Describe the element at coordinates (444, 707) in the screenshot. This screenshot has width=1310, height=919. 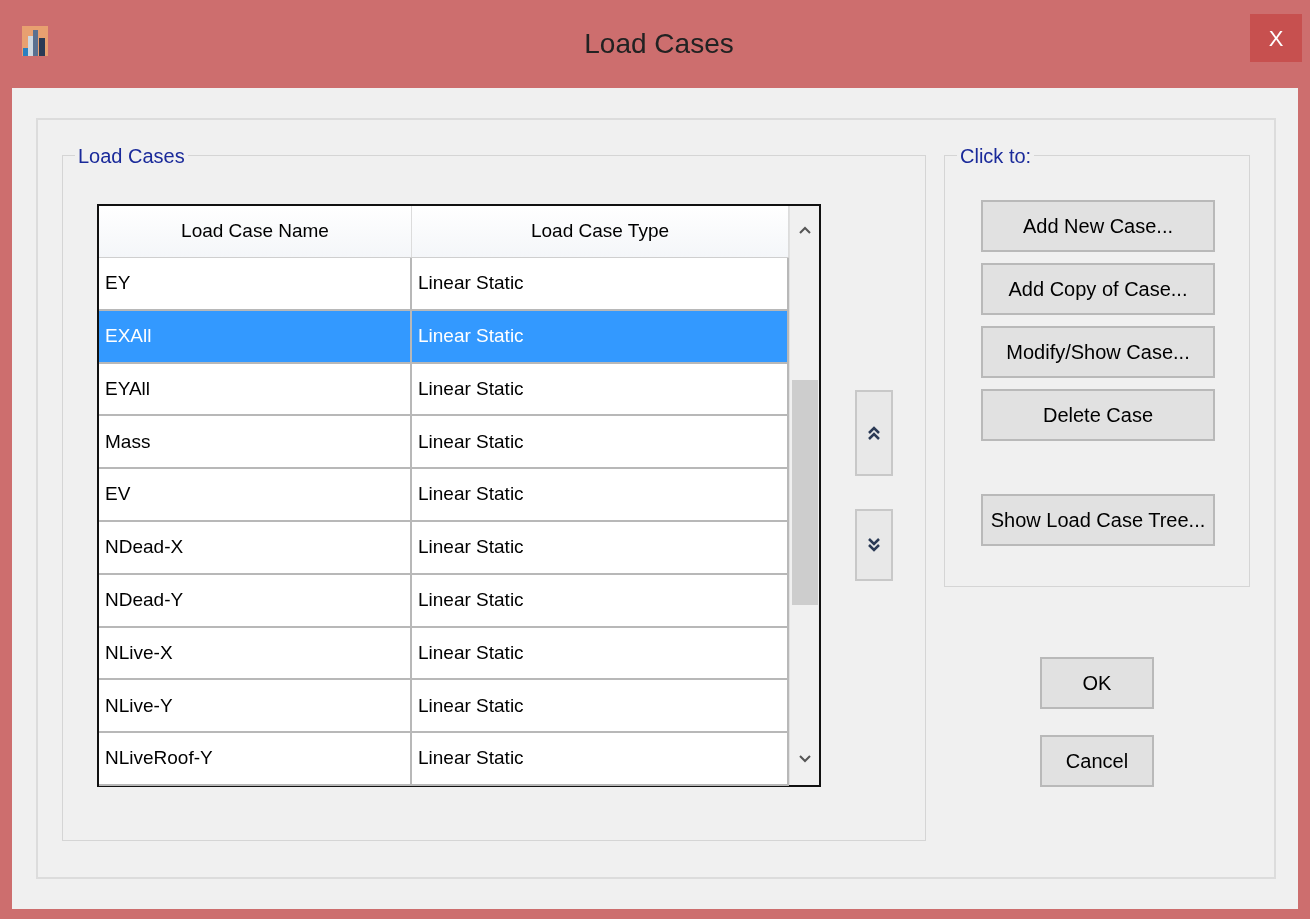
I see `table-row: NLive-Y Linear Static` at that location.